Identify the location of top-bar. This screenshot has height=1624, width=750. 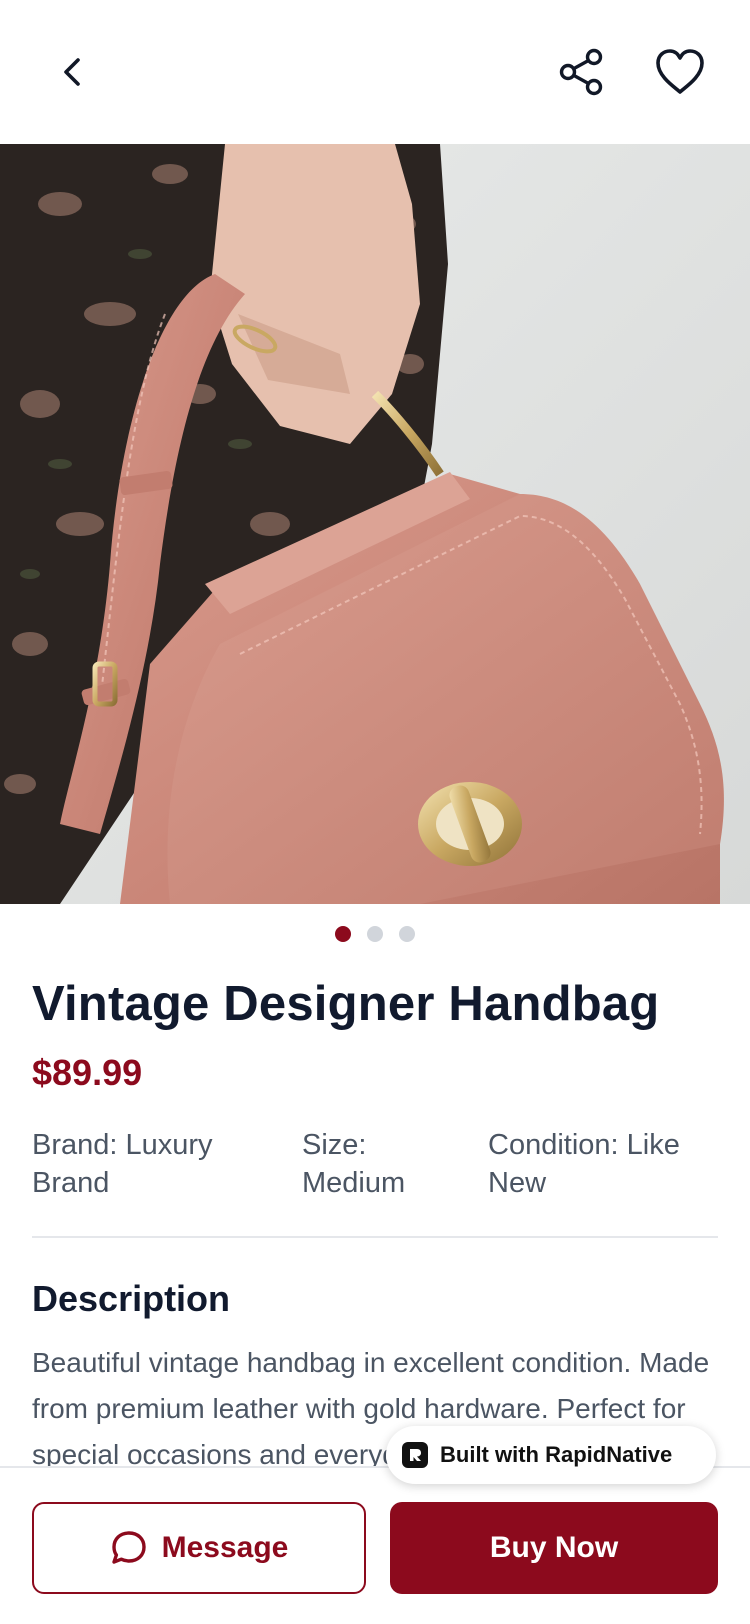
(375, 72).